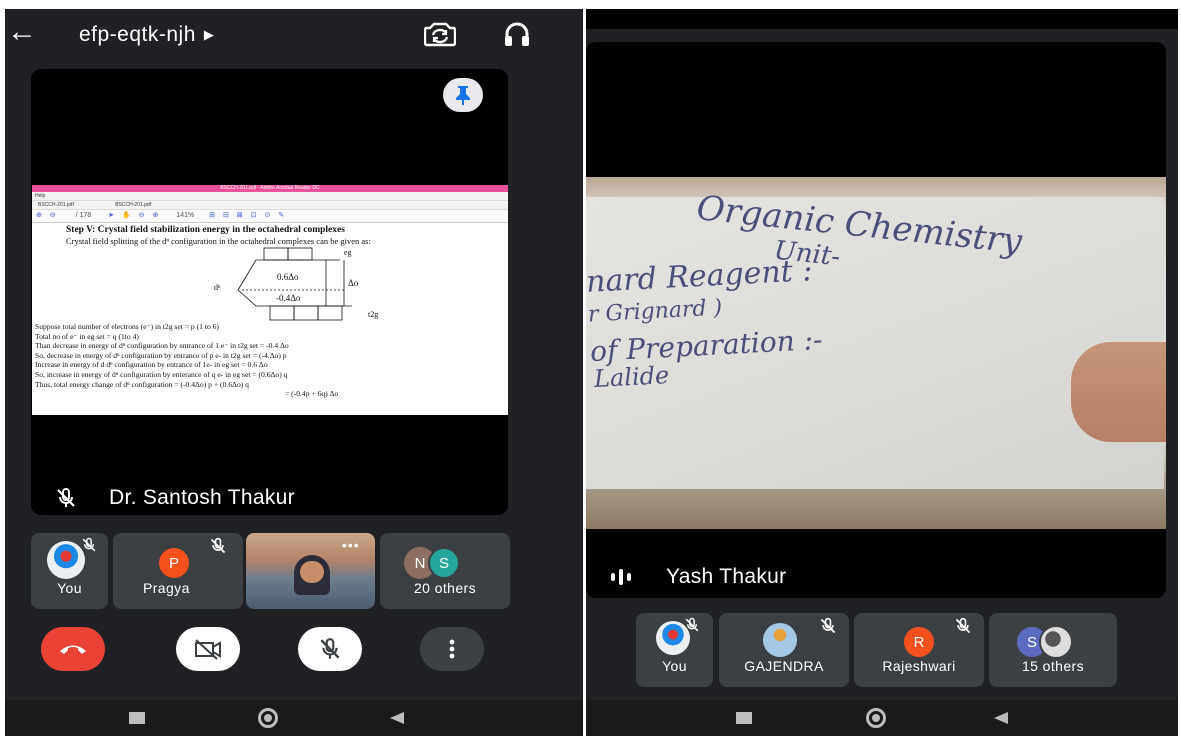  I want to click on speaker-name: Yash Thakur, so click(726, 576).